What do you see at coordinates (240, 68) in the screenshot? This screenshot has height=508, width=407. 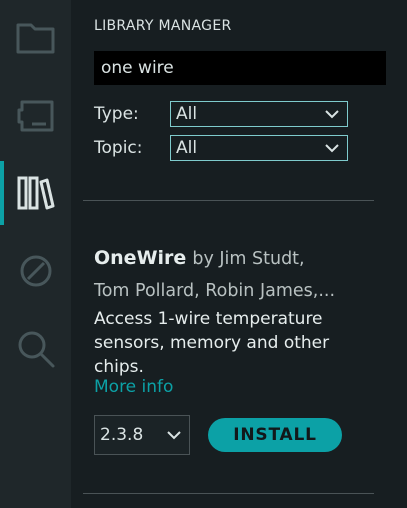 I see `search-input` at bounding box center [240, 68].